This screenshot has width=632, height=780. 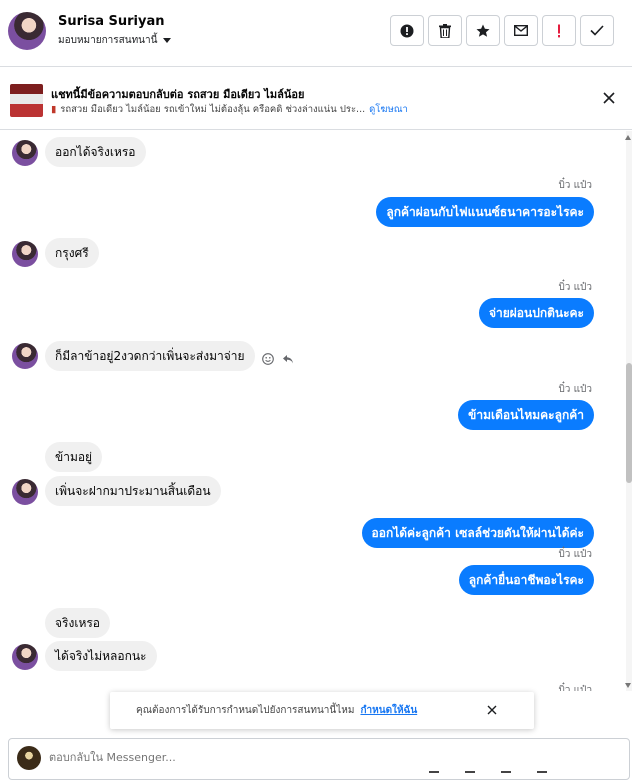 I want to click on assign-to-me-link: กำหนดให้ฉัน, so click(x=388, y=710).